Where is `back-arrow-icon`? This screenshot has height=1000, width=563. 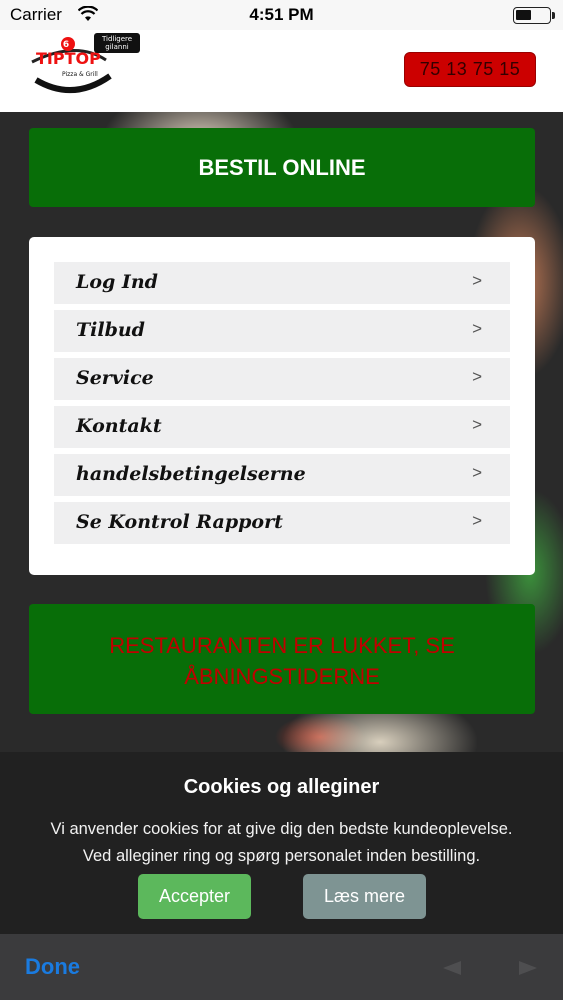 back-arrow-icon is located at coordinates (453, 970).